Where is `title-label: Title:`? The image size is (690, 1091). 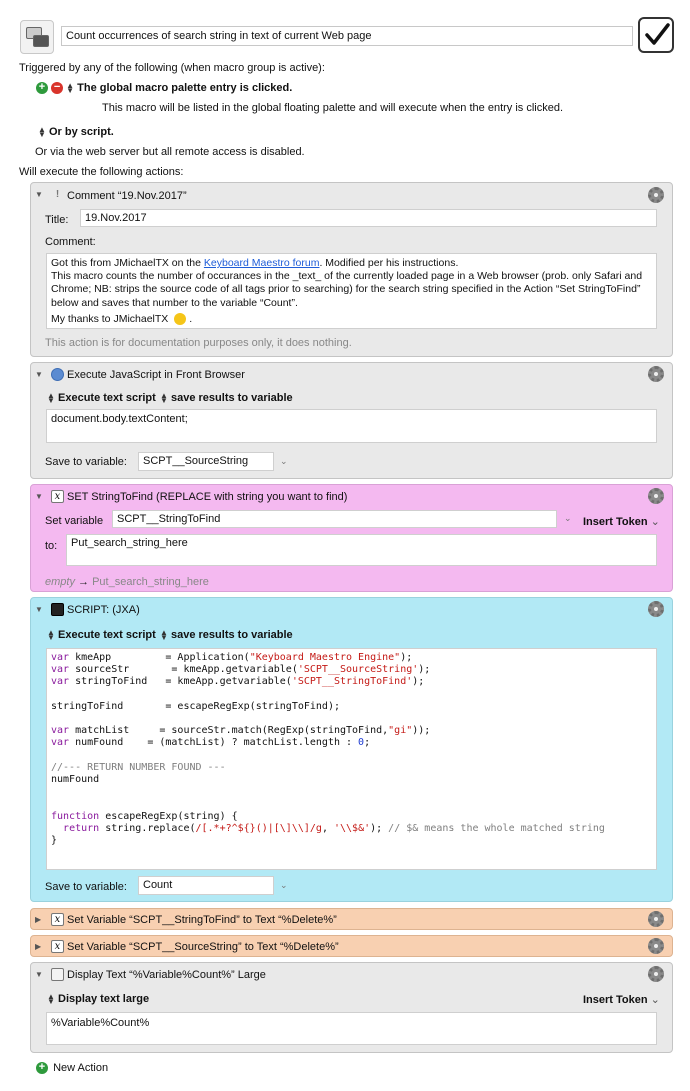
title-label: Title: is located at coordinates (57, 220).